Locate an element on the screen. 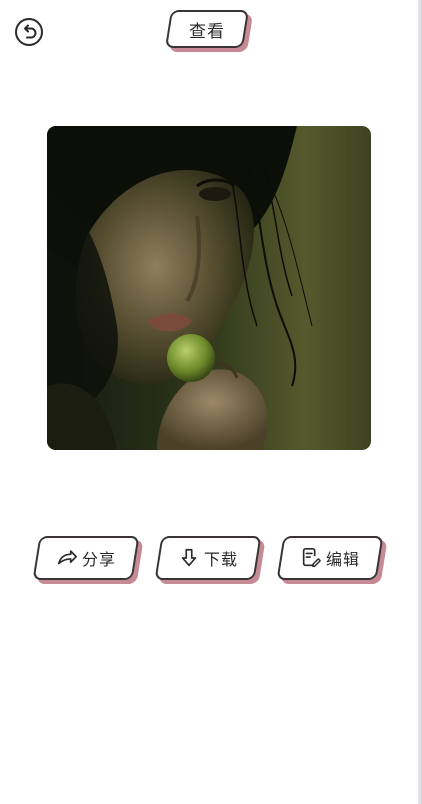 Image resolution: width=422 pixels, height=804 pixels. back-button is located at coordinates (29, 32).